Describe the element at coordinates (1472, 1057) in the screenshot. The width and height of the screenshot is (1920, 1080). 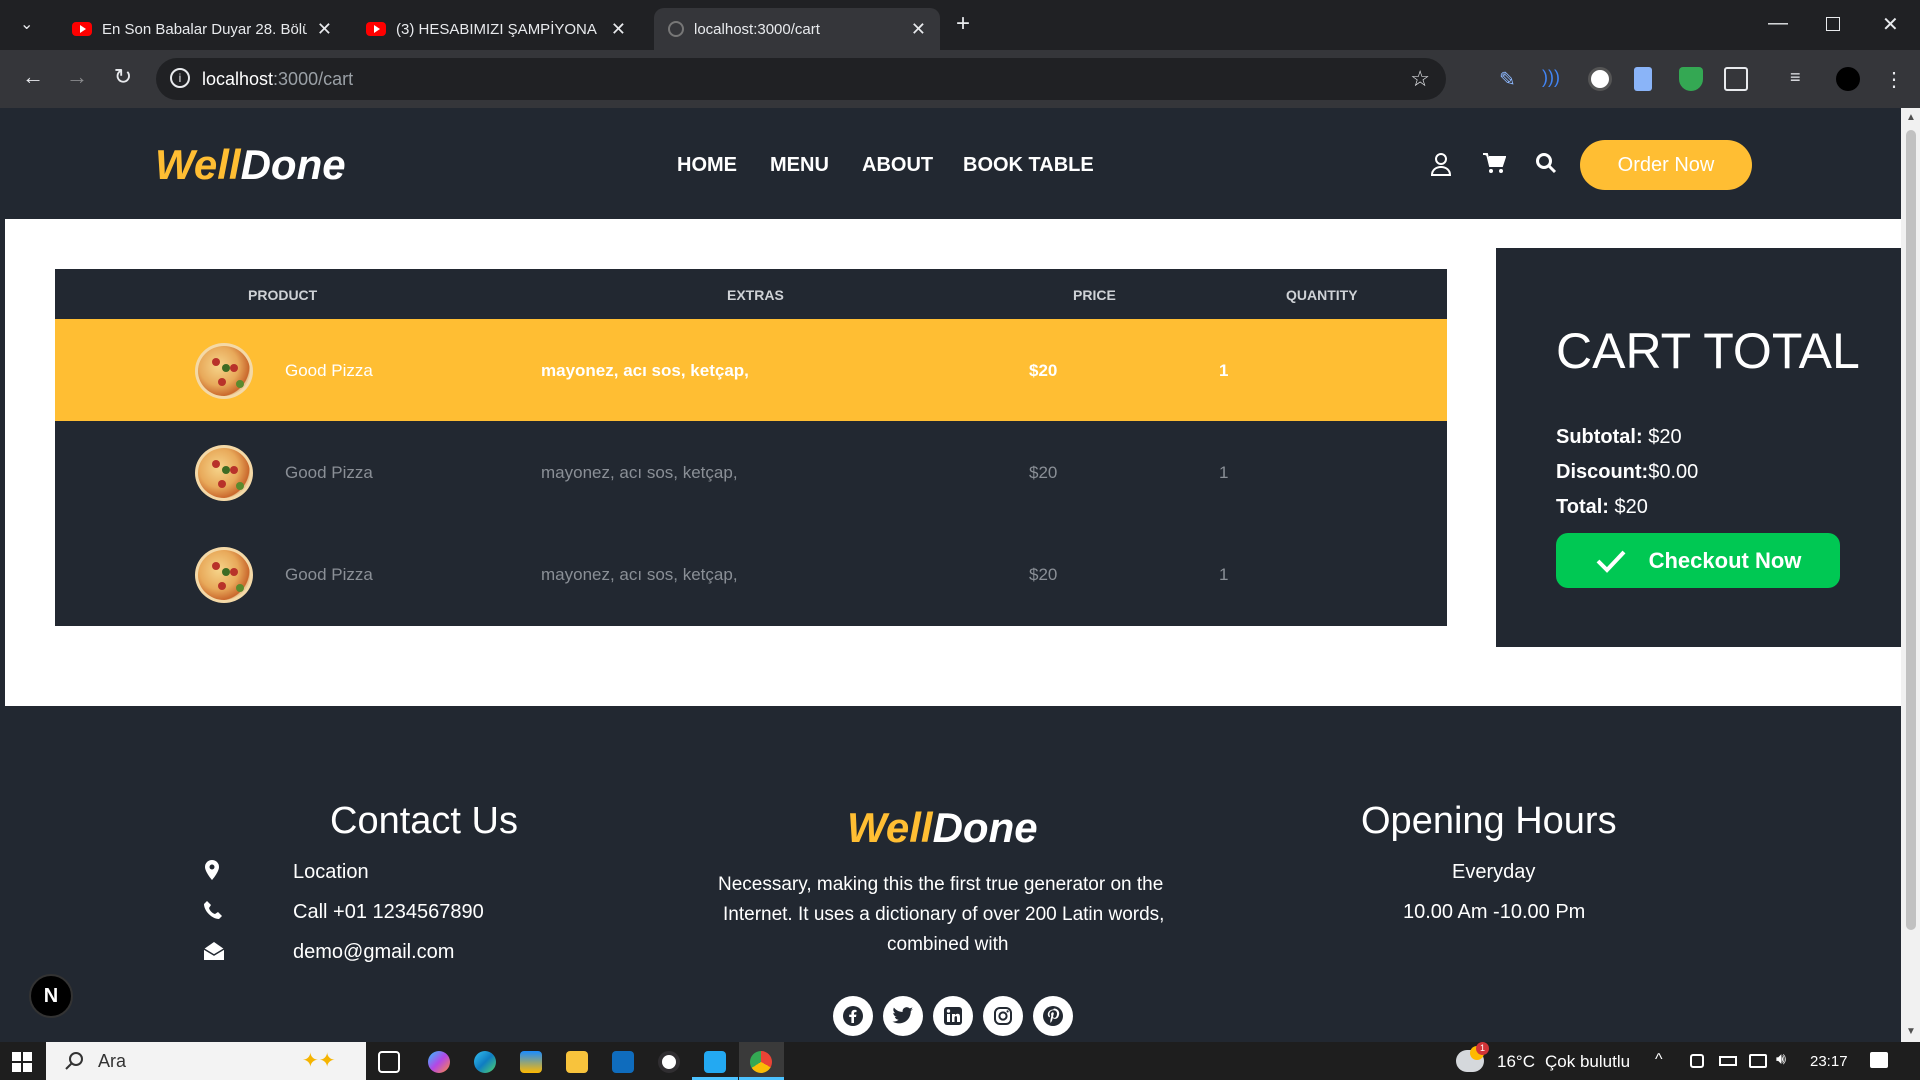
I see `weather-icon: 1` at that location.